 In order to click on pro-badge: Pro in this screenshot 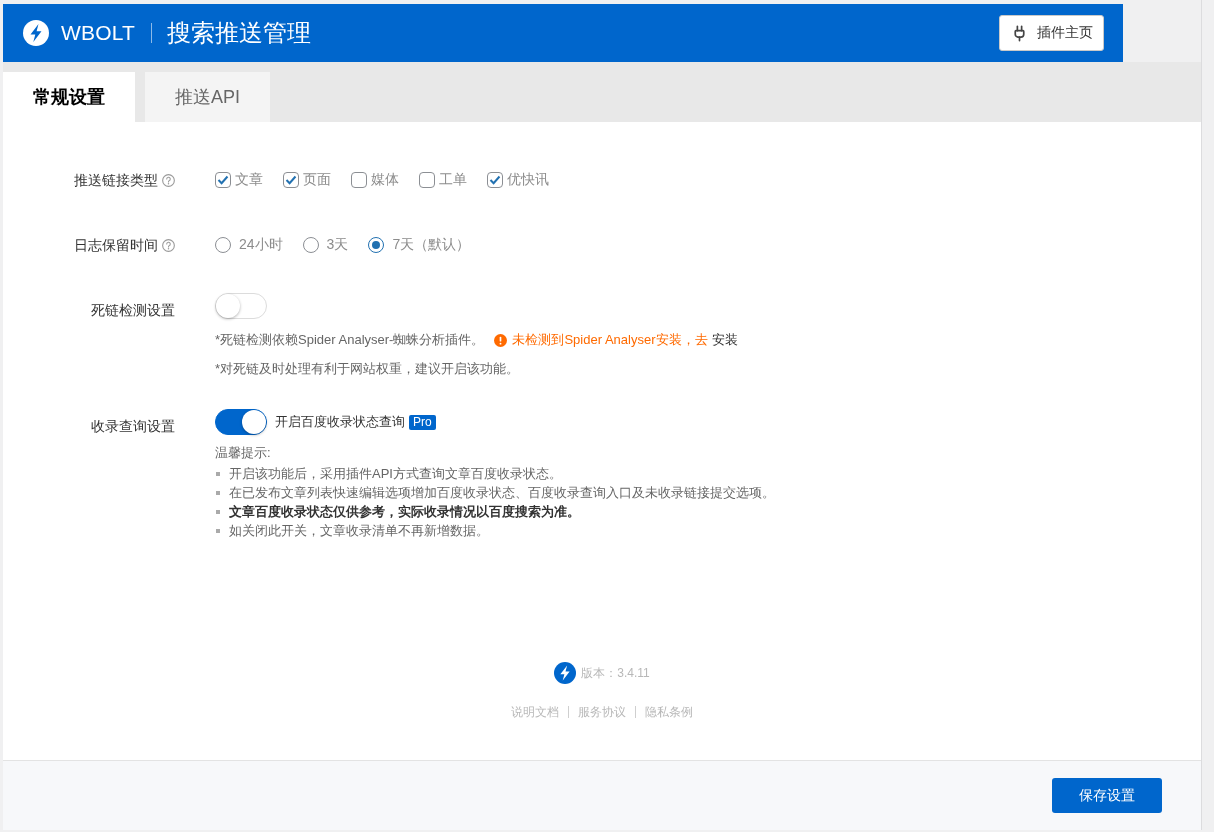, I will do `click(422, 422)`.